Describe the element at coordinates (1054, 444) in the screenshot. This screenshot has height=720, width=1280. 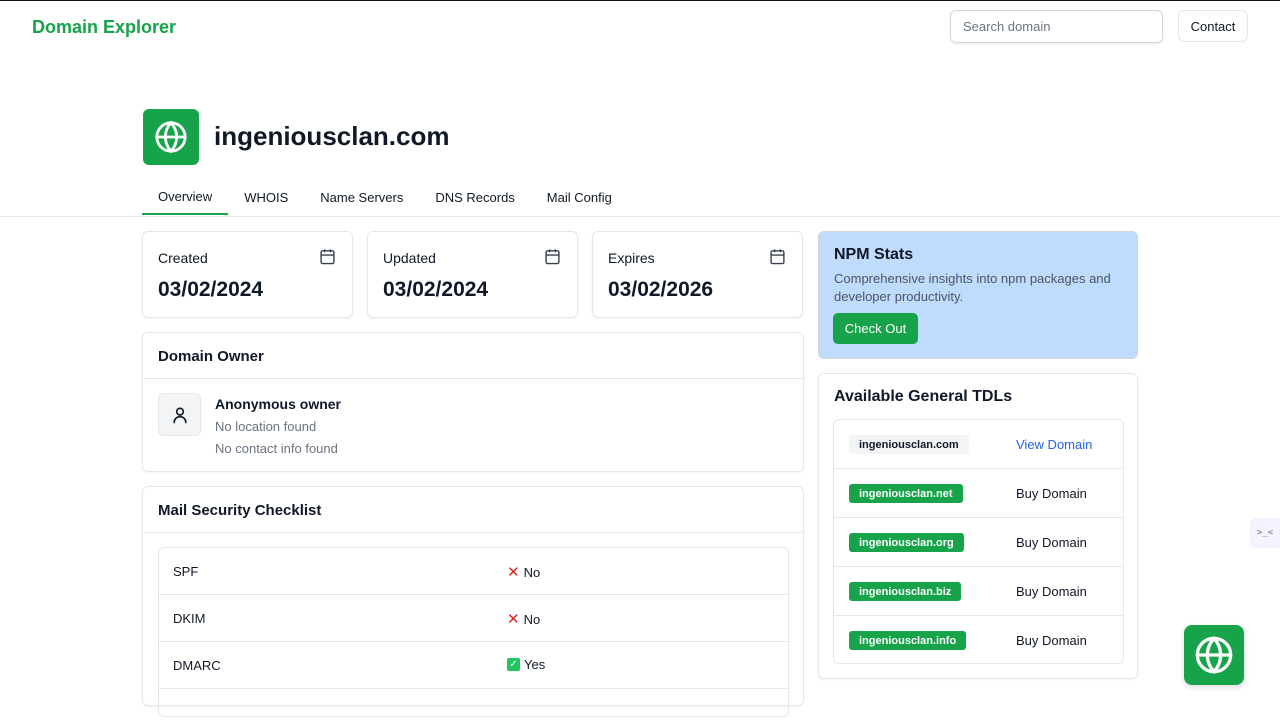
I see `view-domain-link: View Domain` at that location.